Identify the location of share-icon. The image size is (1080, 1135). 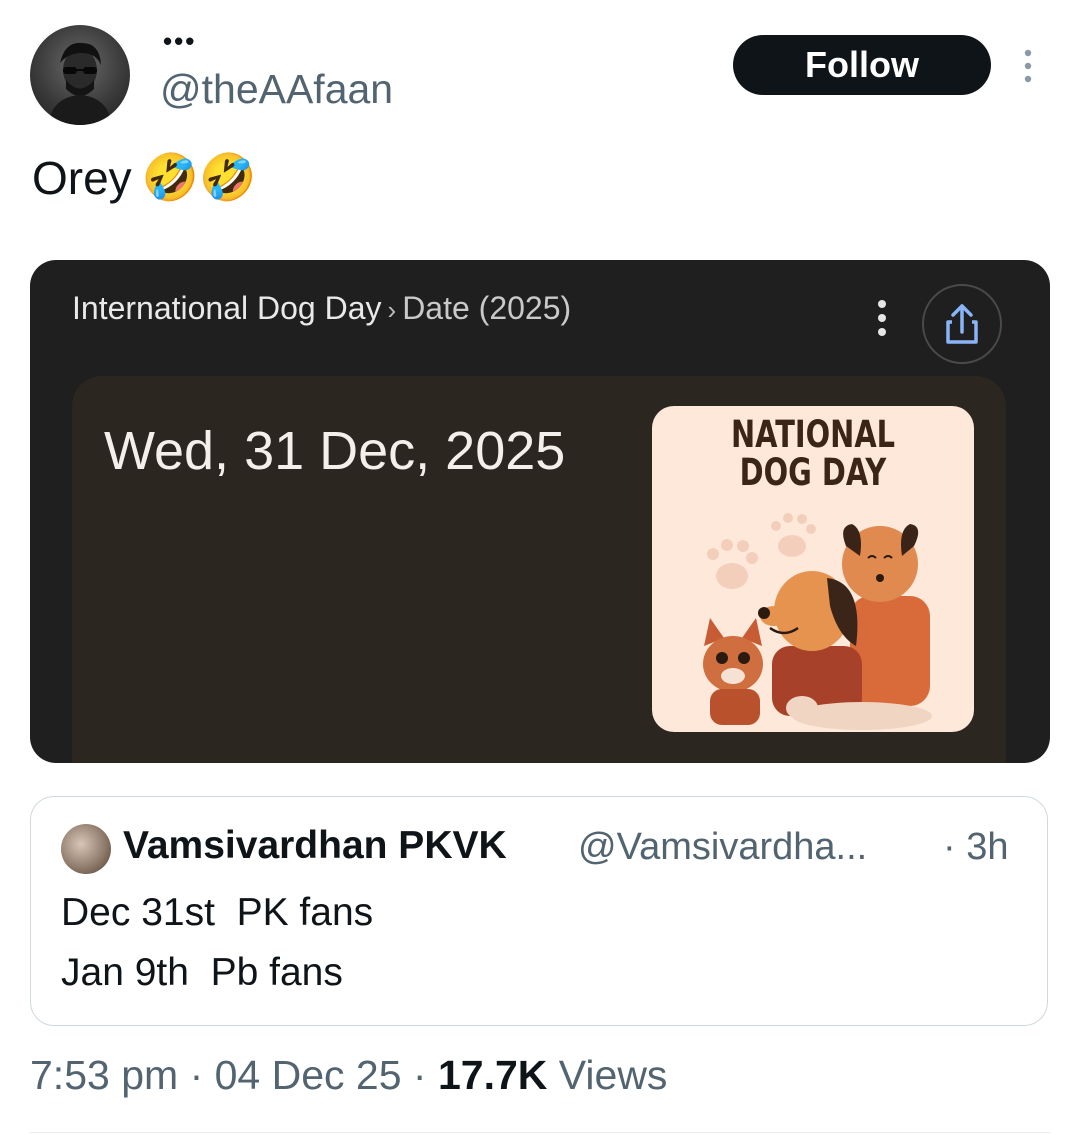
(962, 324).